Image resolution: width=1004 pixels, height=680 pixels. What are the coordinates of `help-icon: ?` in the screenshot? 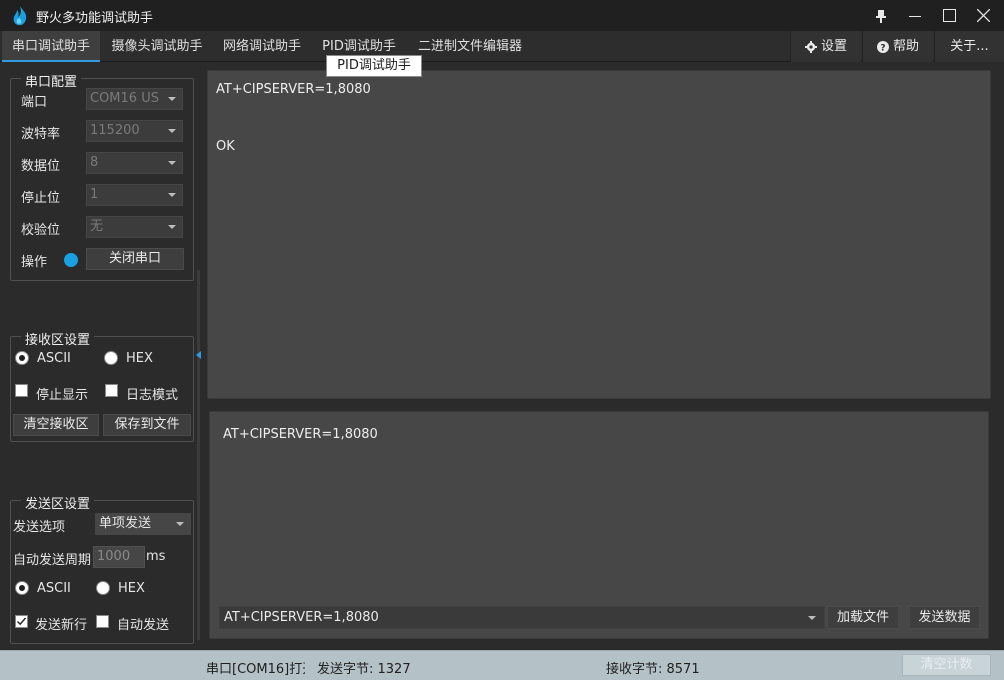 It's located at (882, 46).